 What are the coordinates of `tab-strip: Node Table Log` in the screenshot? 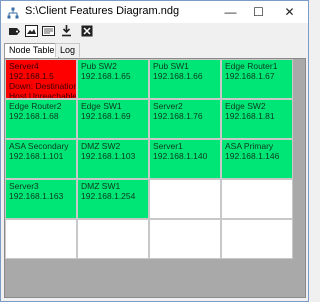 It's located at (154, 50).